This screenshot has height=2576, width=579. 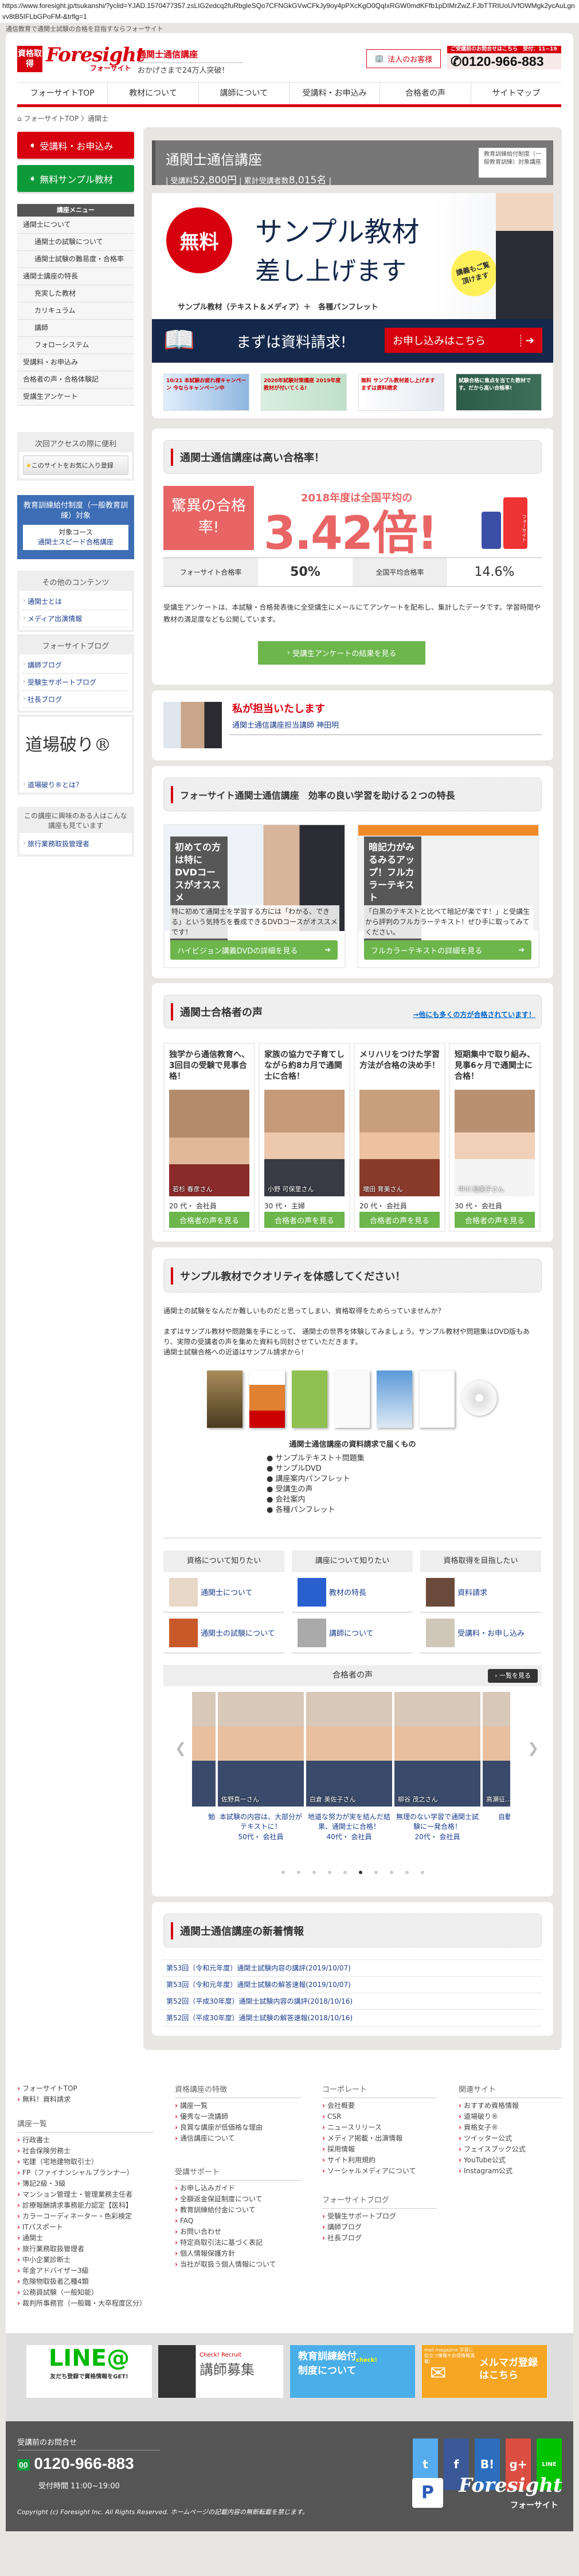 I want to click on edu-course-link: 通関士スピード合格講座, so click(x=76, y=542).